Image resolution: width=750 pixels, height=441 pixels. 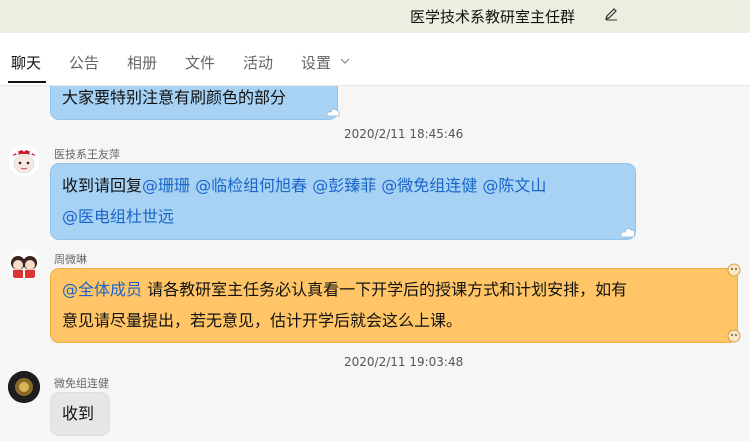 I want to click on mention-link: @医电组杜世远, so click(x=118, y=216).